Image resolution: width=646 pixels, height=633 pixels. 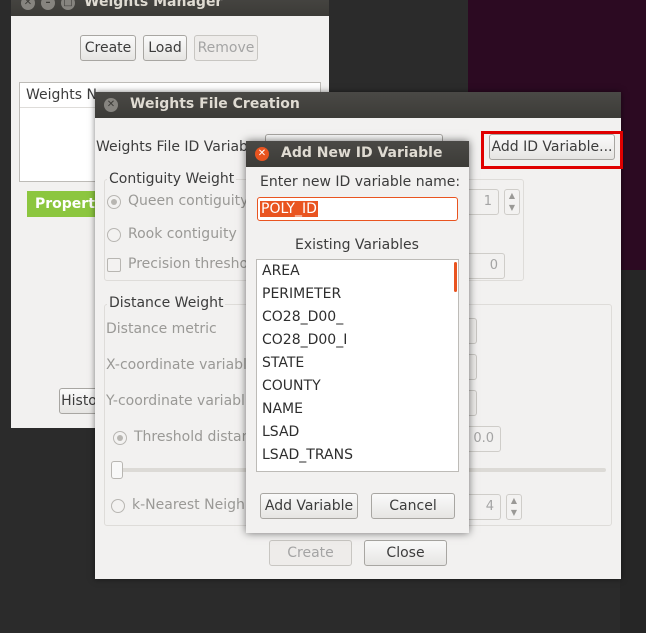 What do you see at coordinates (357, 317) in the screenshot?
I see `list-item: CO28_D00_` at bounding box center [357, 317].